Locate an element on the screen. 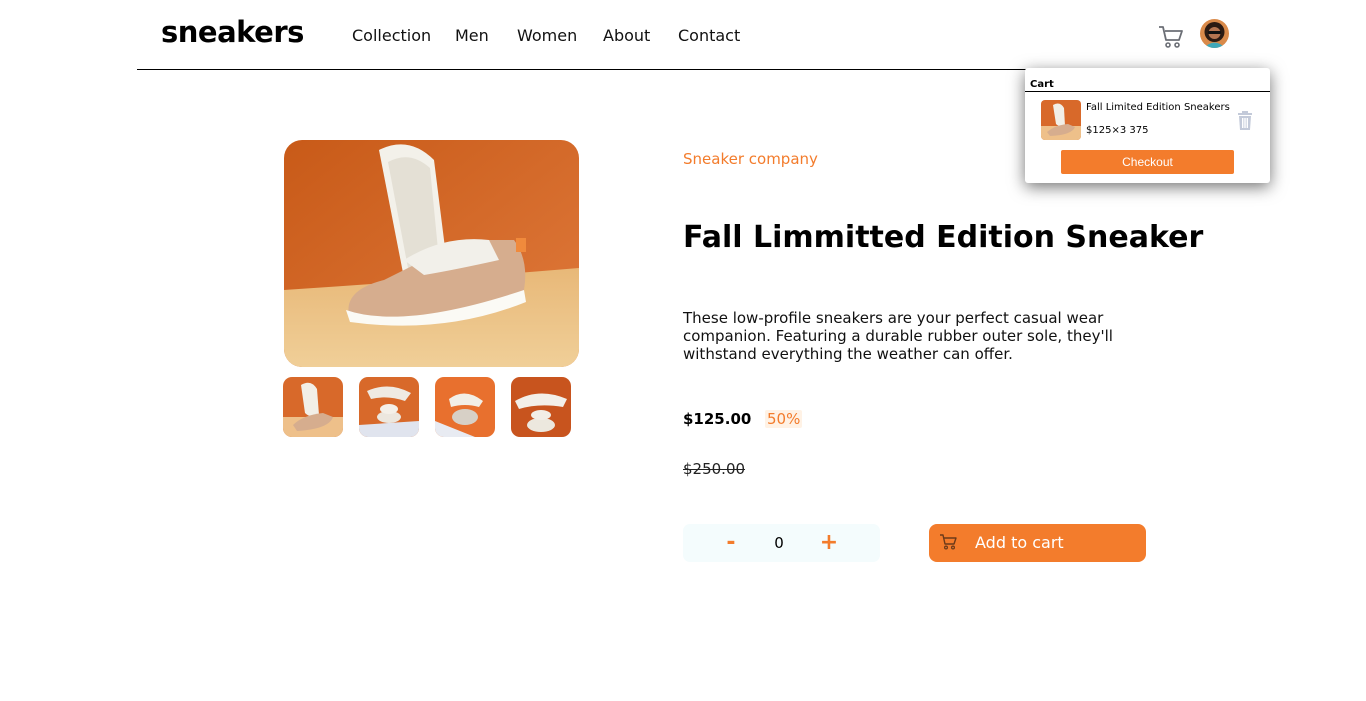 This screenshot has height=701, width=1366. add-to-cart-button: Add to cart is located at coordinates (1037, 543).